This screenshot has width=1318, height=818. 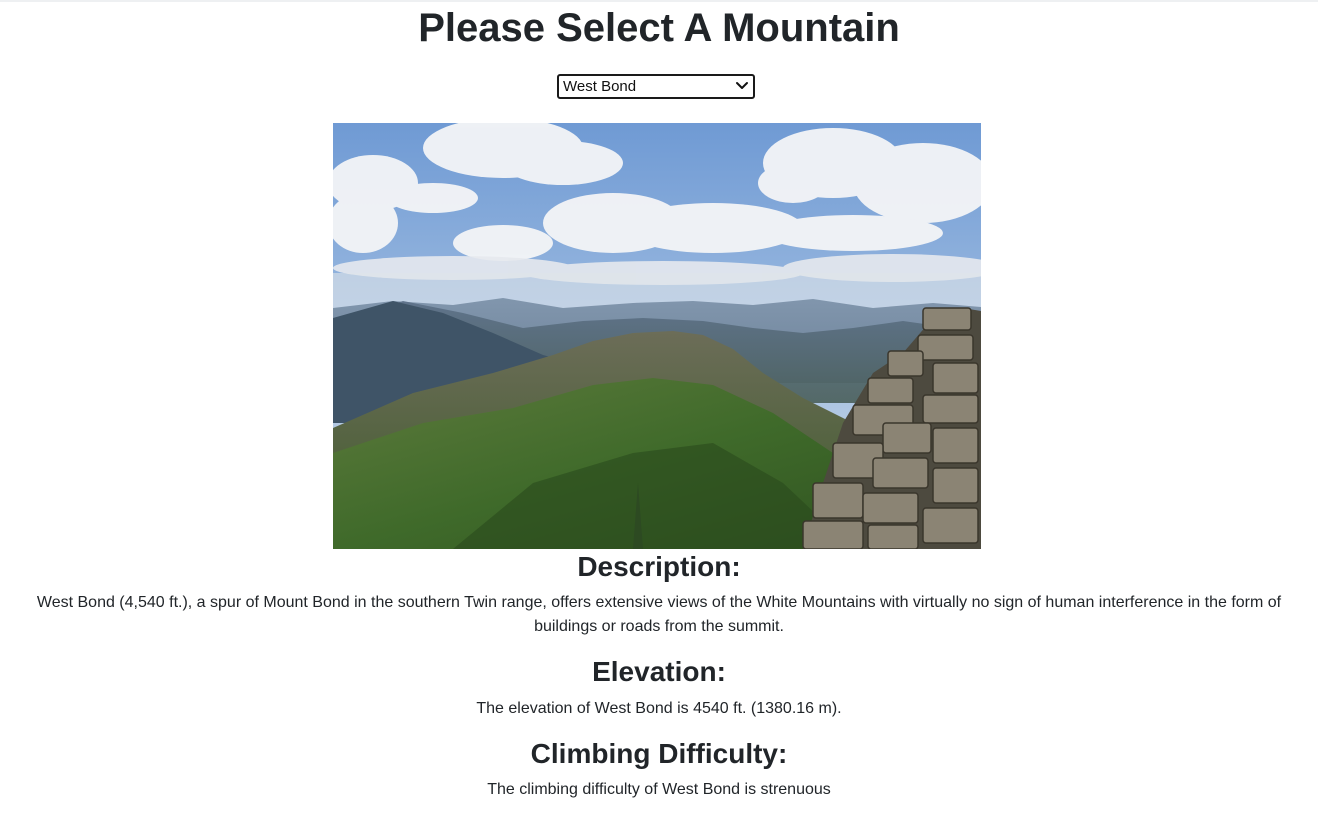 I want to click on chevron-down-icon, so click(x=742, y=85).